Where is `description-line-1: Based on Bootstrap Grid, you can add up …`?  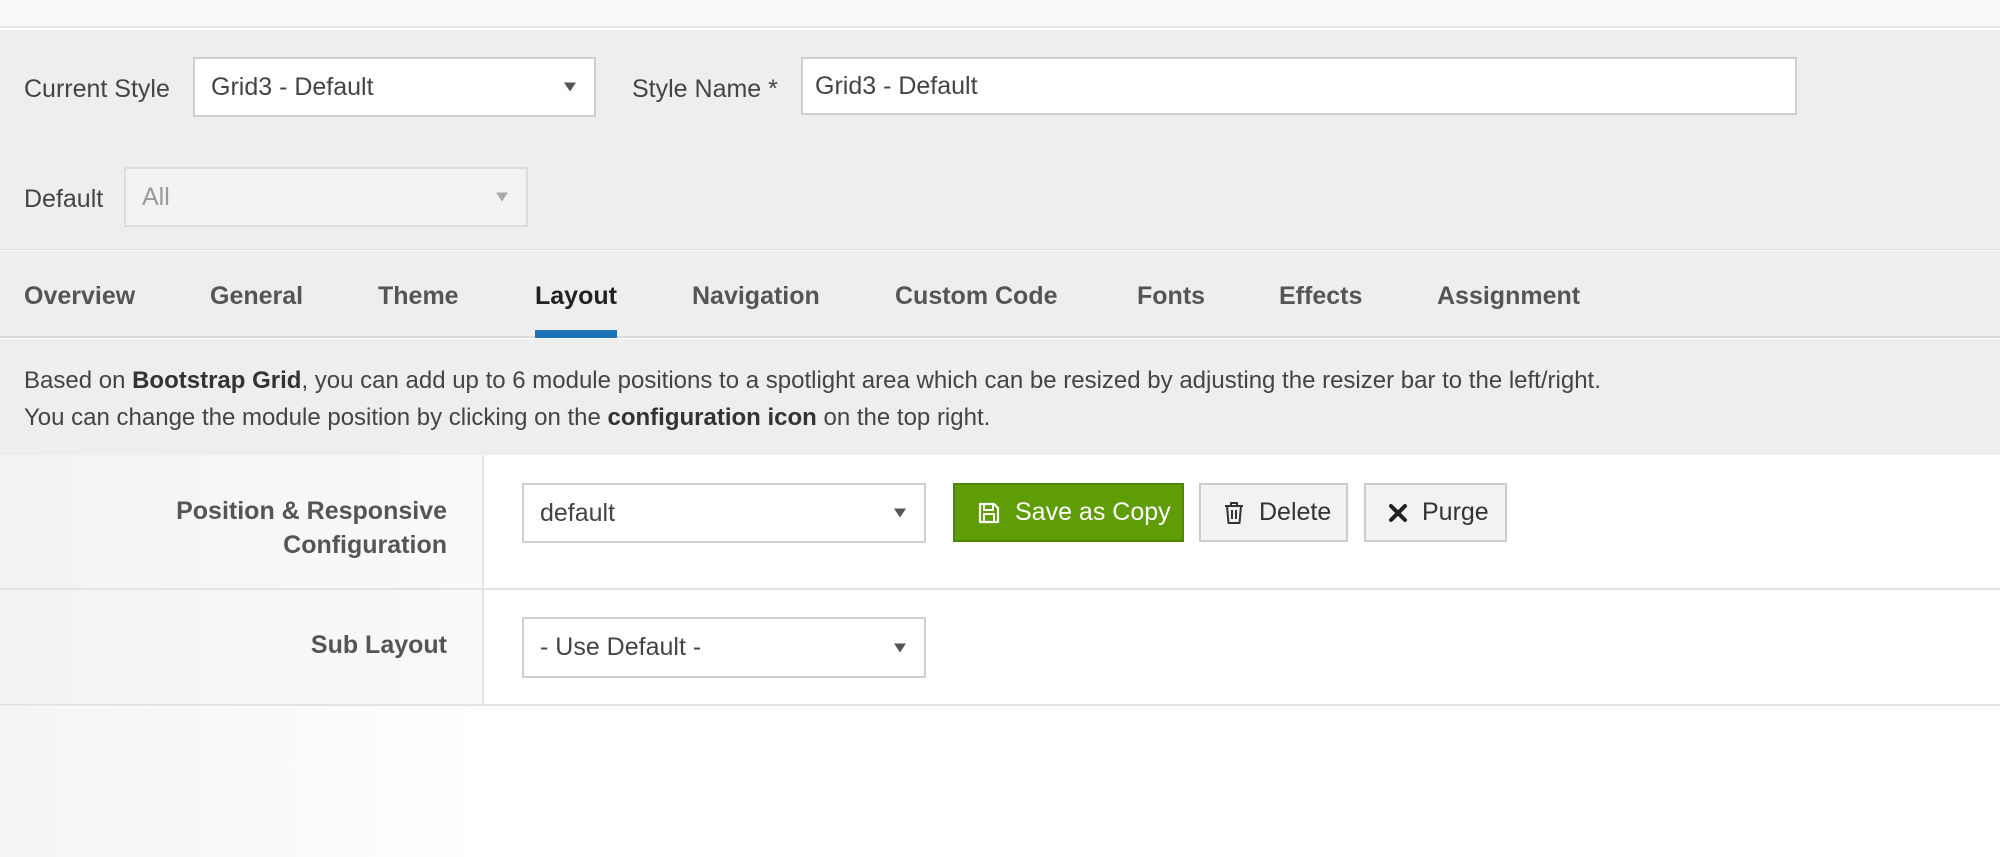
description-line-1: Based on Bootstrap Grid, you can add up … is located at coordinates (812, 381).